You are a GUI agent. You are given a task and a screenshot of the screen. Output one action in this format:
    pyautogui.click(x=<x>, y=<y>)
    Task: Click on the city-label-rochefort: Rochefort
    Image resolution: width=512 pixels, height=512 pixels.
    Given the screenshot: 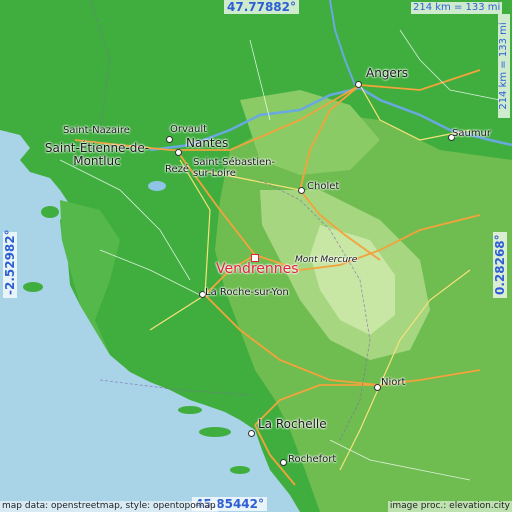 What is the action you would take?
    pyautogui.click(x=312, y=459)
    